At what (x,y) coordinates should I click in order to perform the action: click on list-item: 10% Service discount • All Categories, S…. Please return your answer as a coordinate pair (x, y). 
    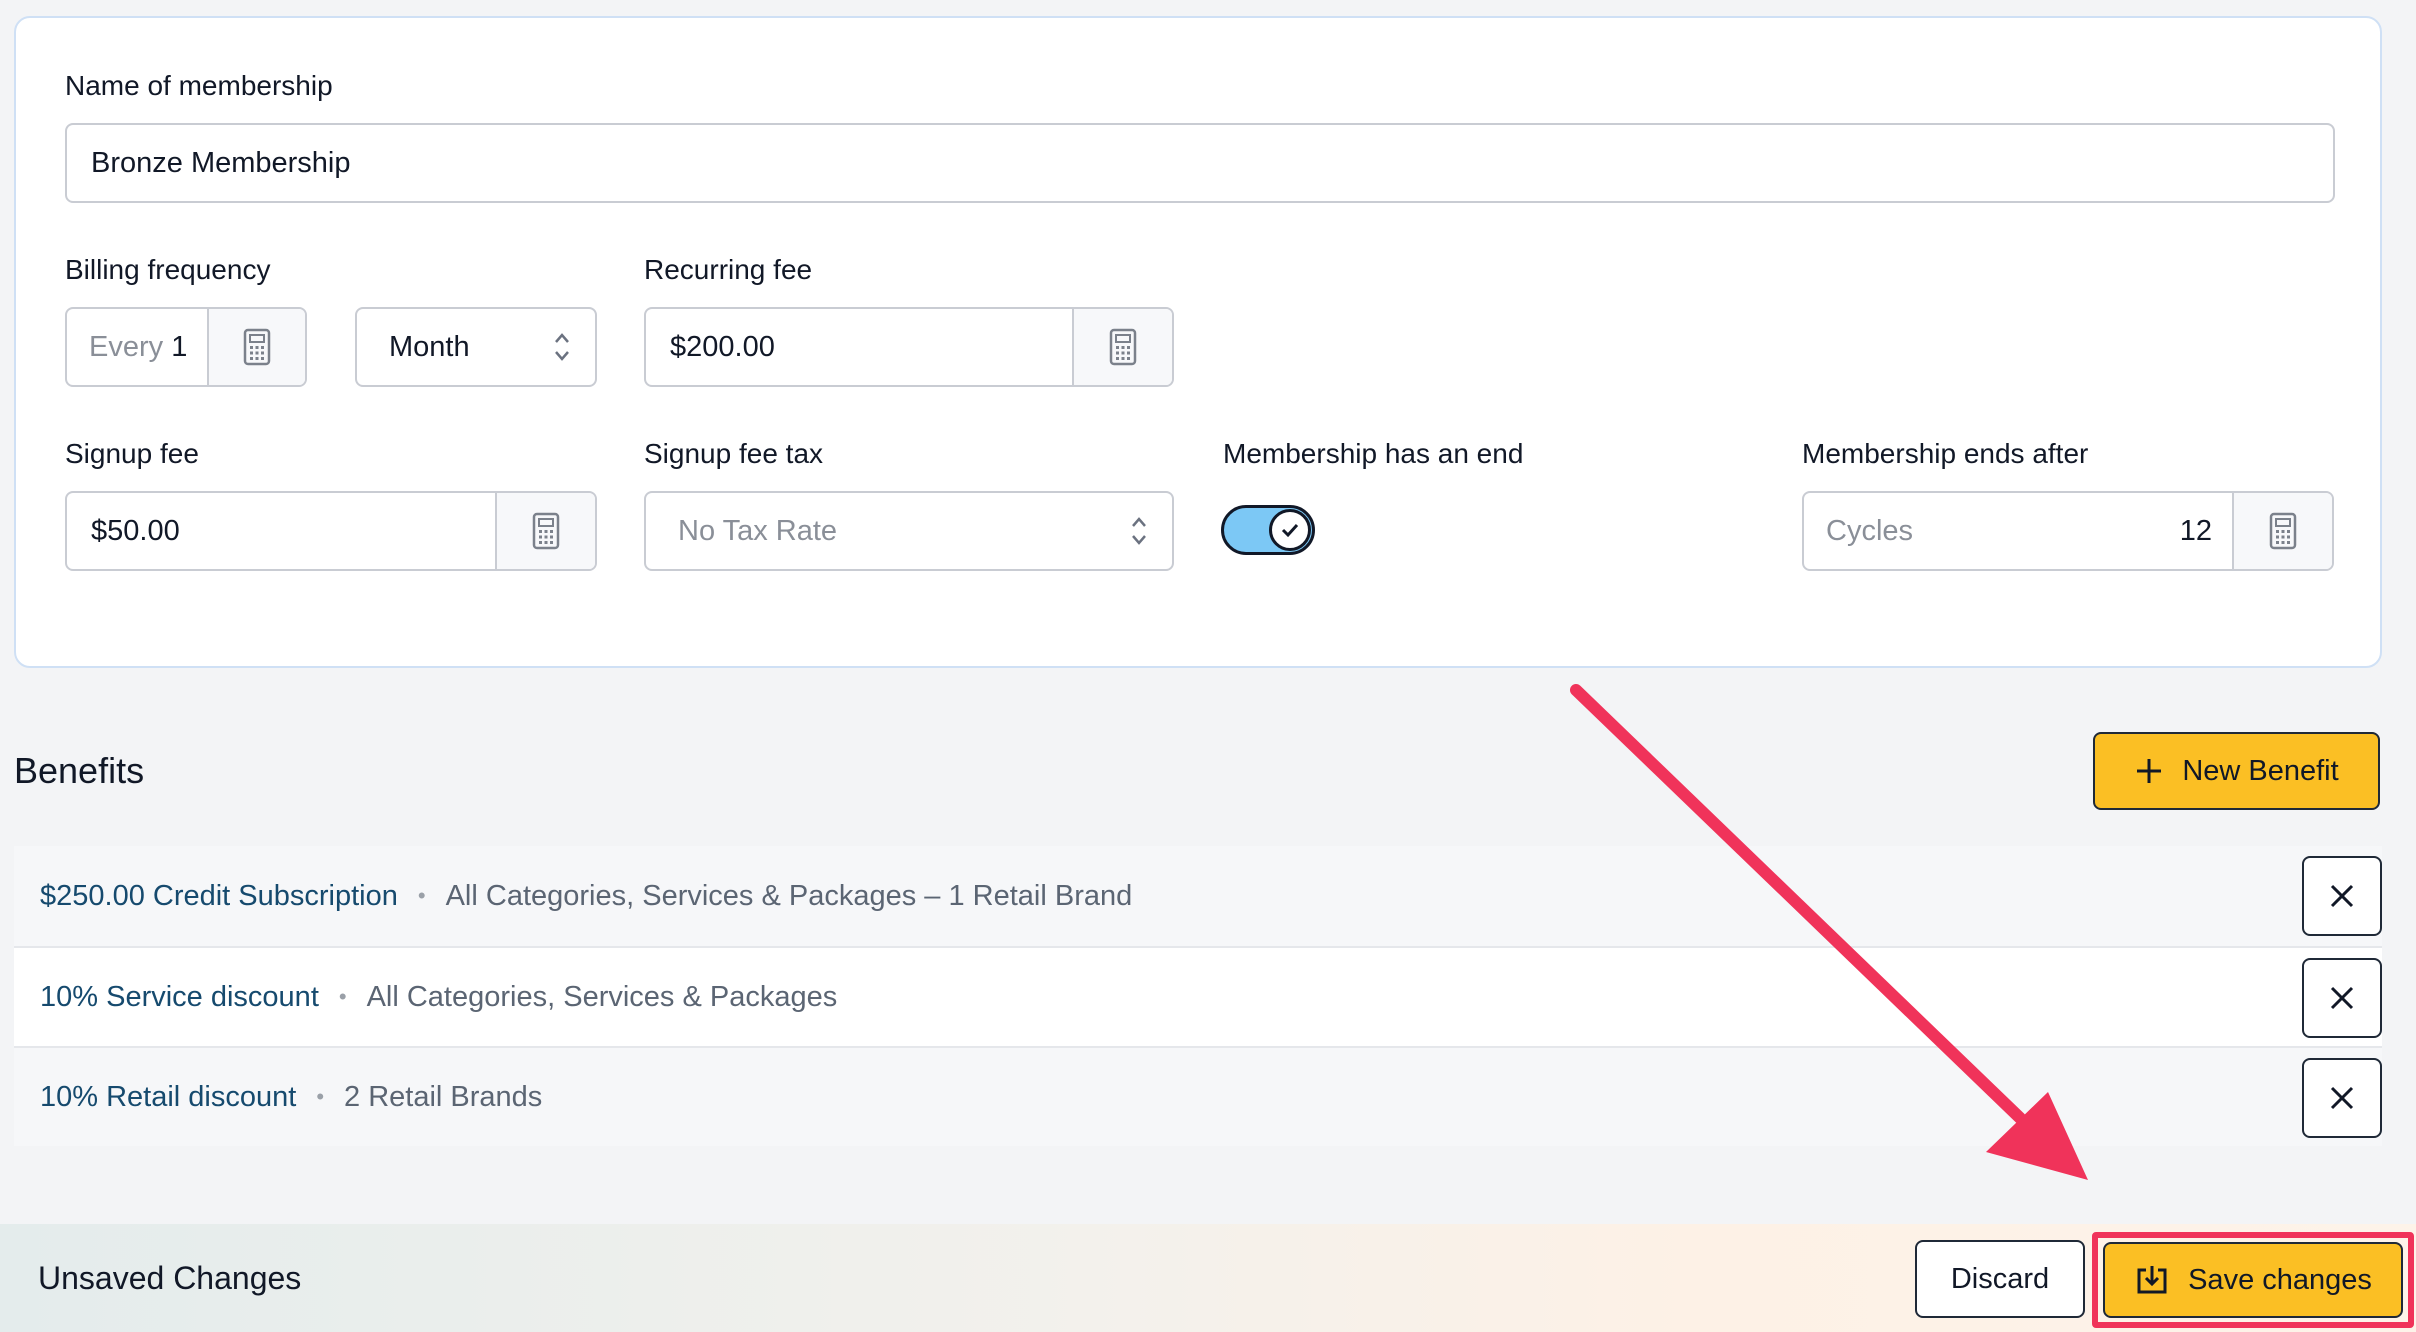
    Looking at the image, I should click on (1198, 996).